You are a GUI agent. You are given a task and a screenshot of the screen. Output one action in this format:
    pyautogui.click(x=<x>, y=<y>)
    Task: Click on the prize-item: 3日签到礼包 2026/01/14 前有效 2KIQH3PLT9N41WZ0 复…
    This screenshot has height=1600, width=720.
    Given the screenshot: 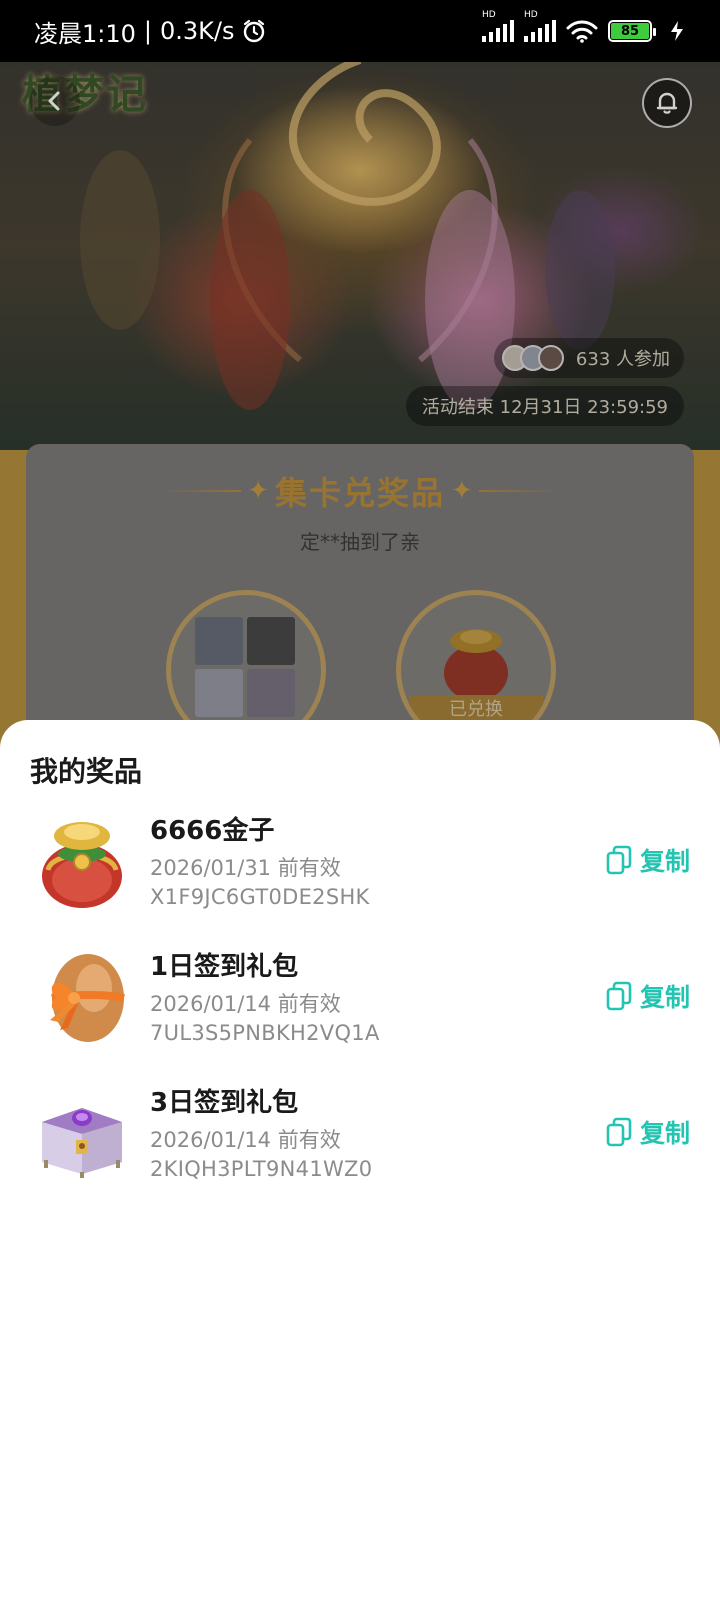 What is the action you would take?
    pyautogui.click(x=360, y=1148)
    